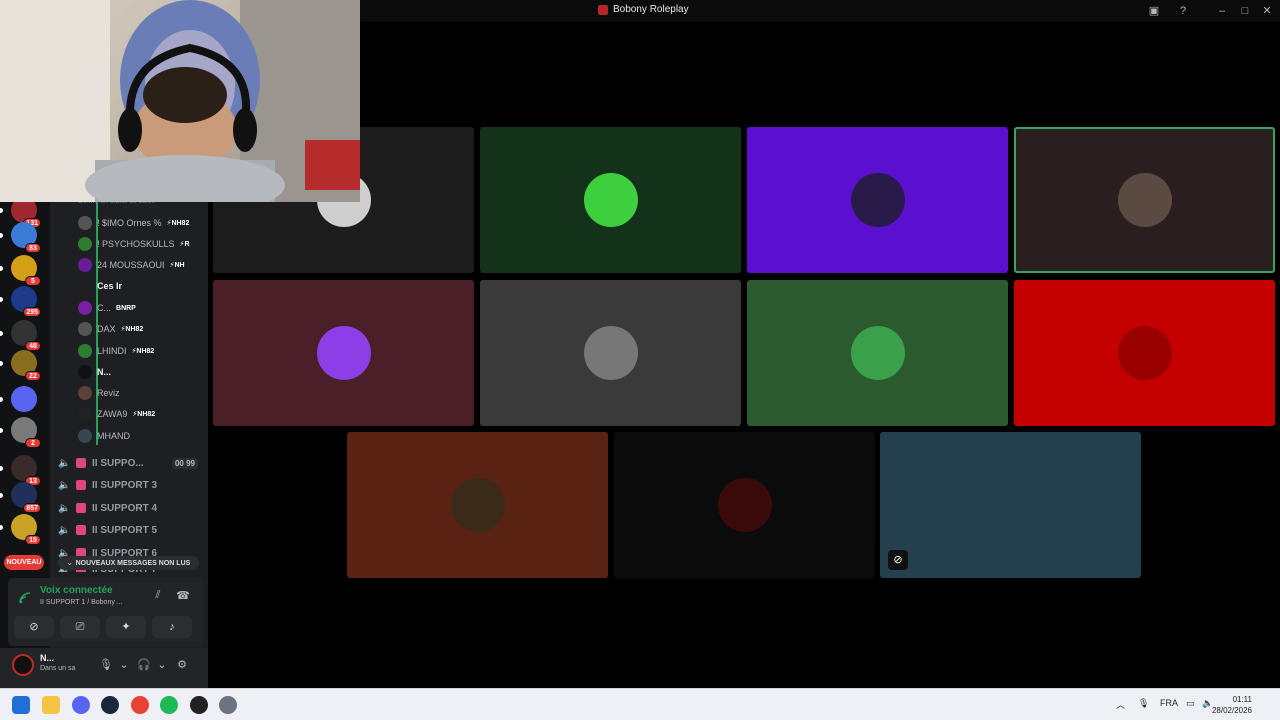 This screenshot has width=1280, height=720. Describe the element at coordinates (136, 244) in the screenshot. I see `member-name: ! PSYCHOSKULLS` at that location.